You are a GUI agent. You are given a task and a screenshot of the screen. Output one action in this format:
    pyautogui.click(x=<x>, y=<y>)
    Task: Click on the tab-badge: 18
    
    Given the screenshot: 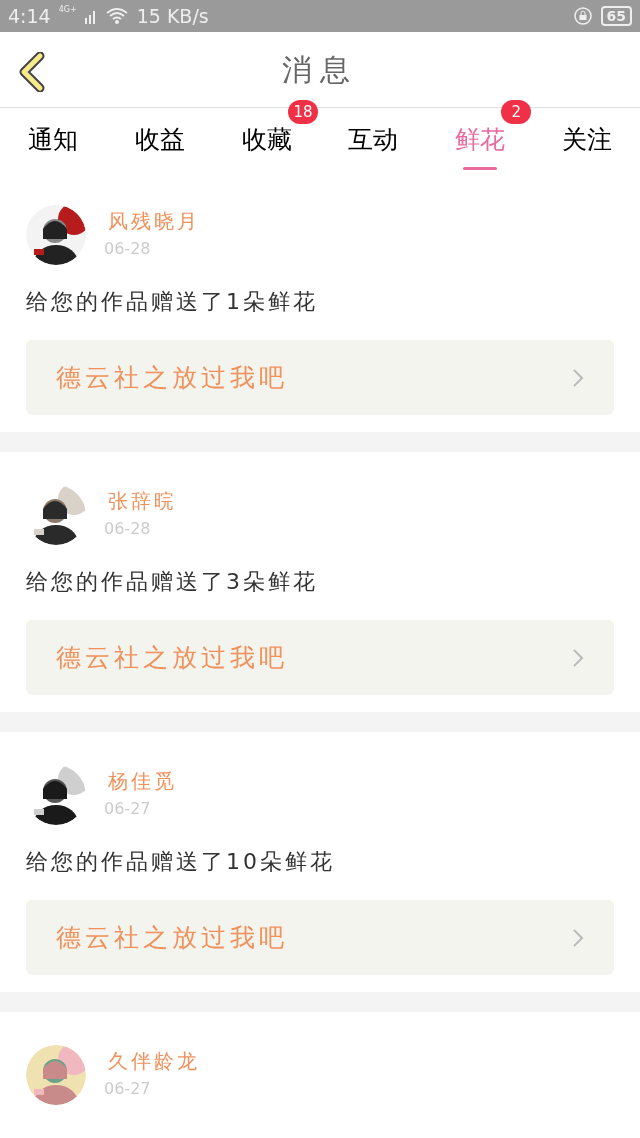 What is the action you would take?
    pyautogui.click(x=303, y=112)
    